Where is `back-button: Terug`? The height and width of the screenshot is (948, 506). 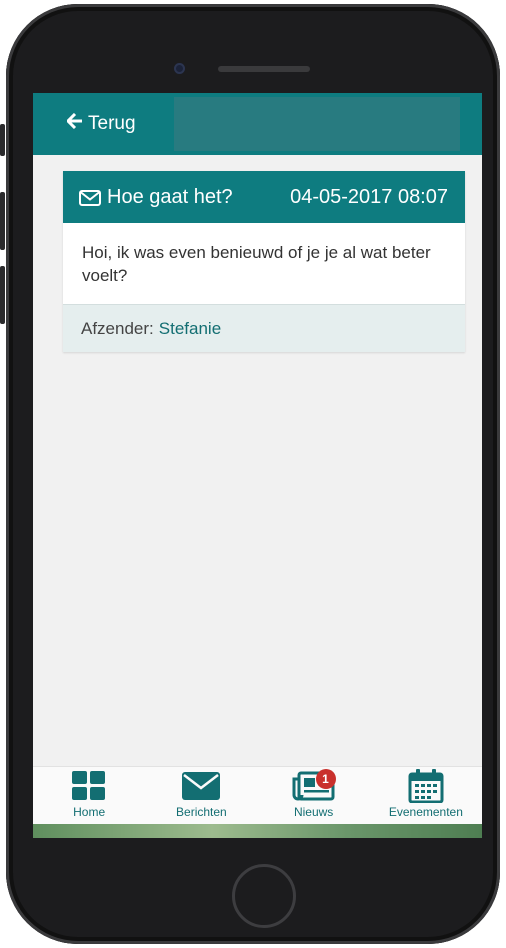
back-button: Terug is located at coordinates (103, 124).